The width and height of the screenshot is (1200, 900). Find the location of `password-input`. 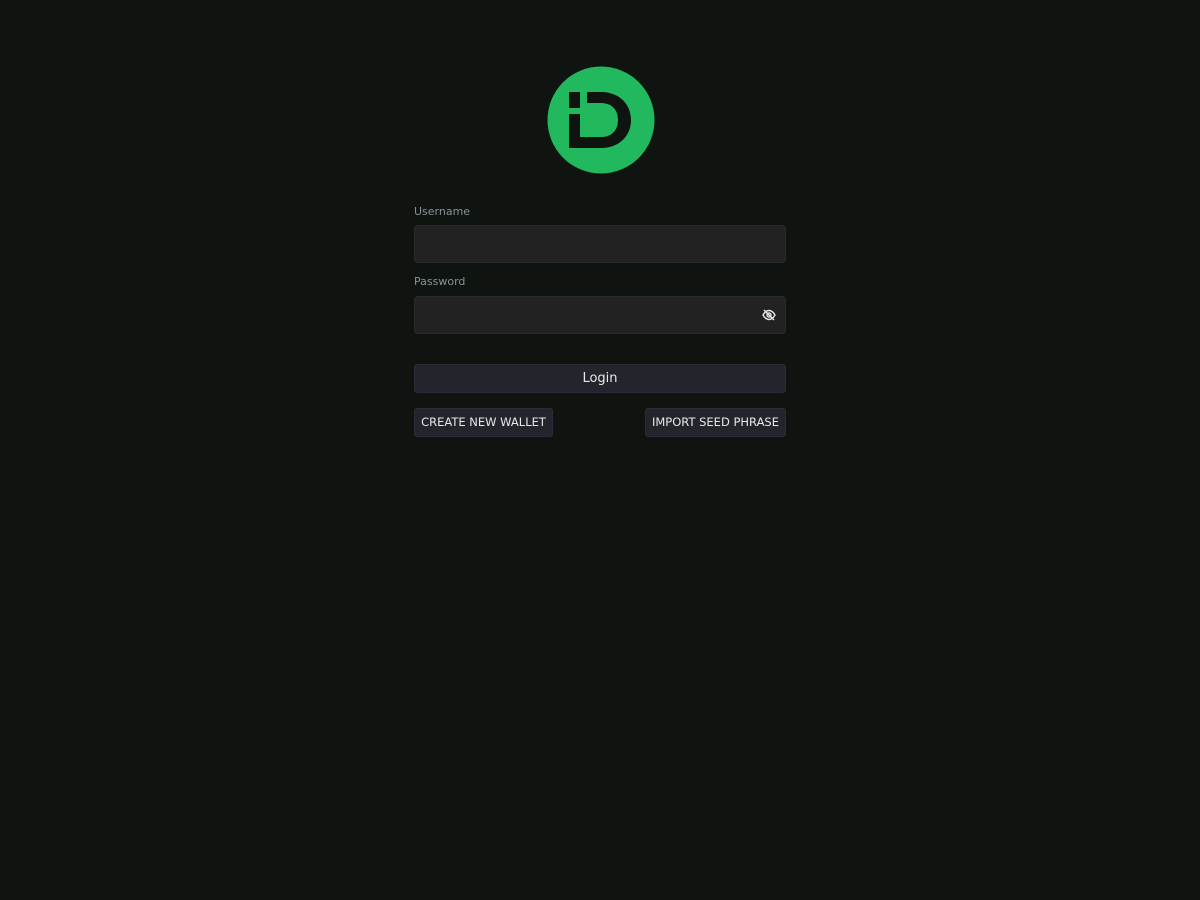

password-input is located at coordinates (600, 315).